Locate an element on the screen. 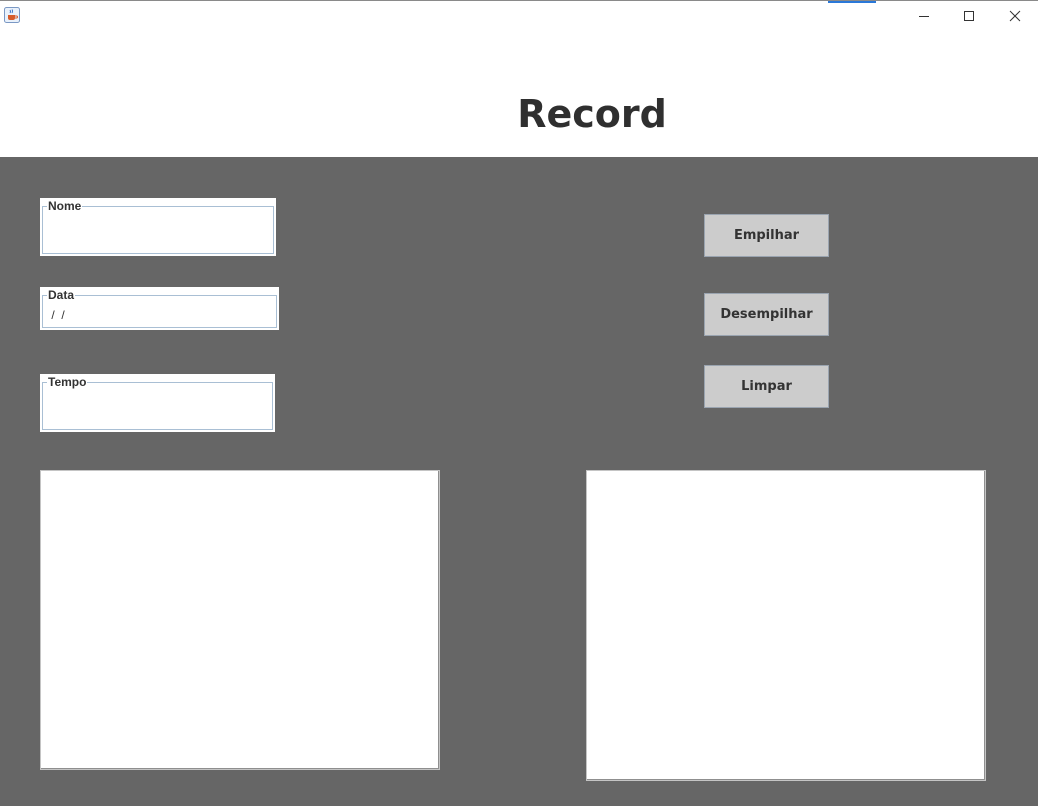  java-cup-icon is located at coordinates (12, 15).